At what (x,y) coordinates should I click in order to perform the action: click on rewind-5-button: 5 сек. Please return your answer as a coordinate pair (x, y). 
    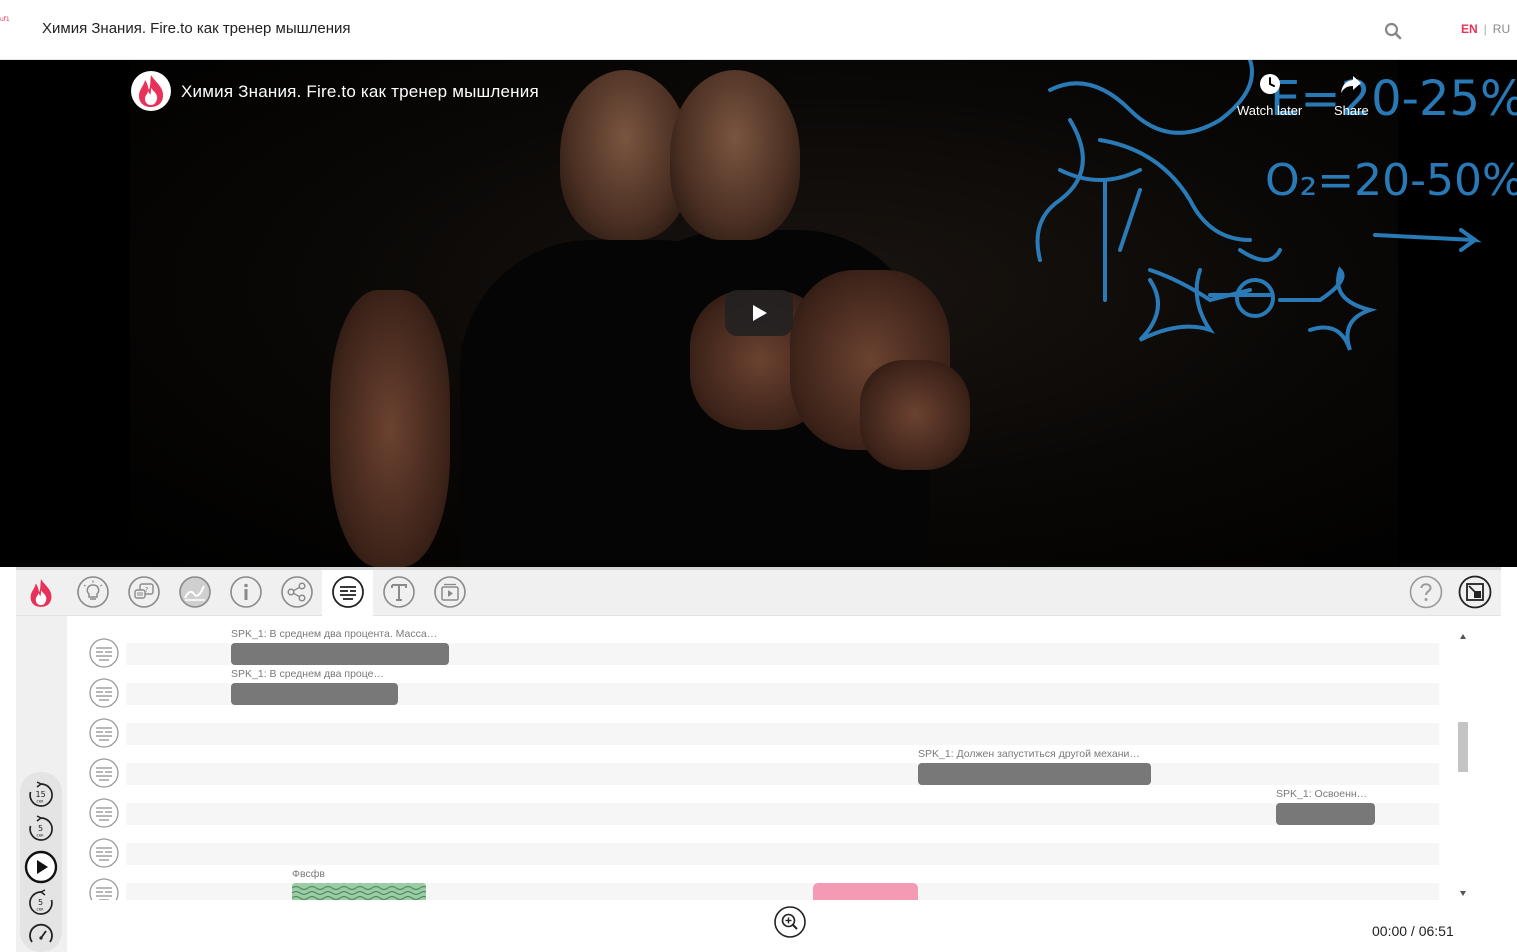
    Looking at the image, I should click on (41, 829).